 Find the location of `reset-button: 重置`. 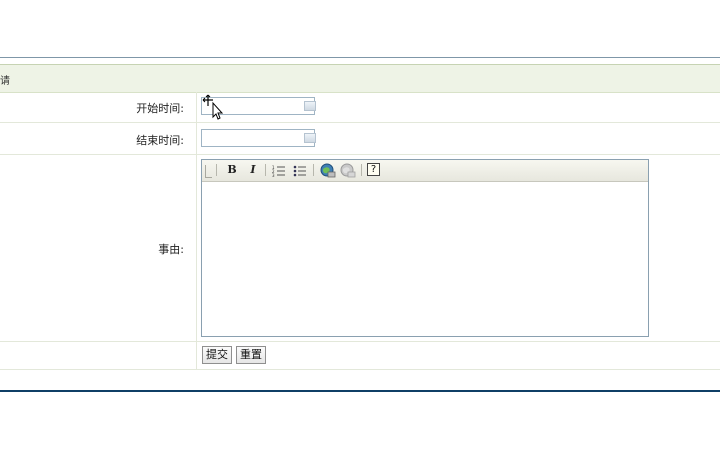

reset-button: 重置 is located at coordinates (251, 355).